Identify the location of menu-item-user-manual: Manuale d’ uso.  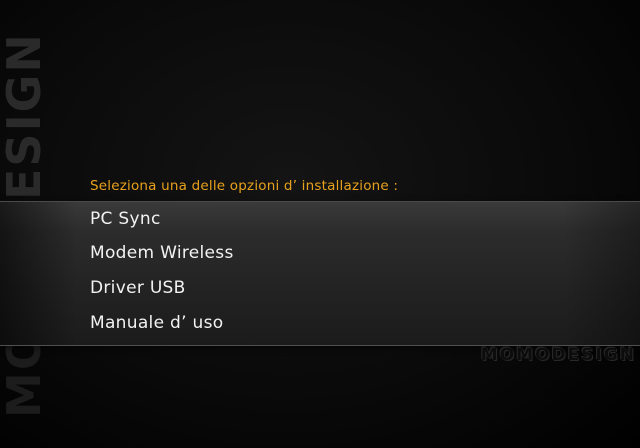
(156, 323).